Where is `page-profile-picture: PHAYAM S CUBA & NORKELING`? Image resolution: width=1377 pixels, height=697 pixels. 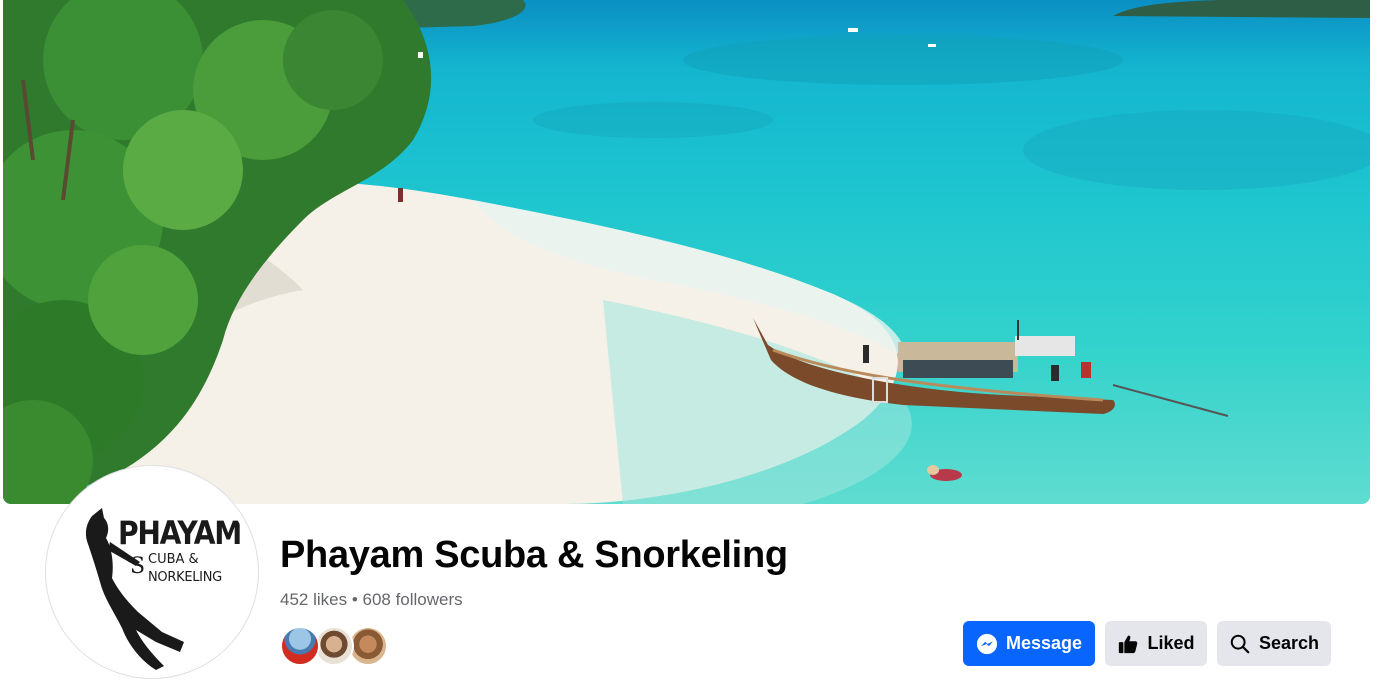
page-profile-picture: PHAYAM S CUBA & NORKELING is located at coordinates (152, 572).